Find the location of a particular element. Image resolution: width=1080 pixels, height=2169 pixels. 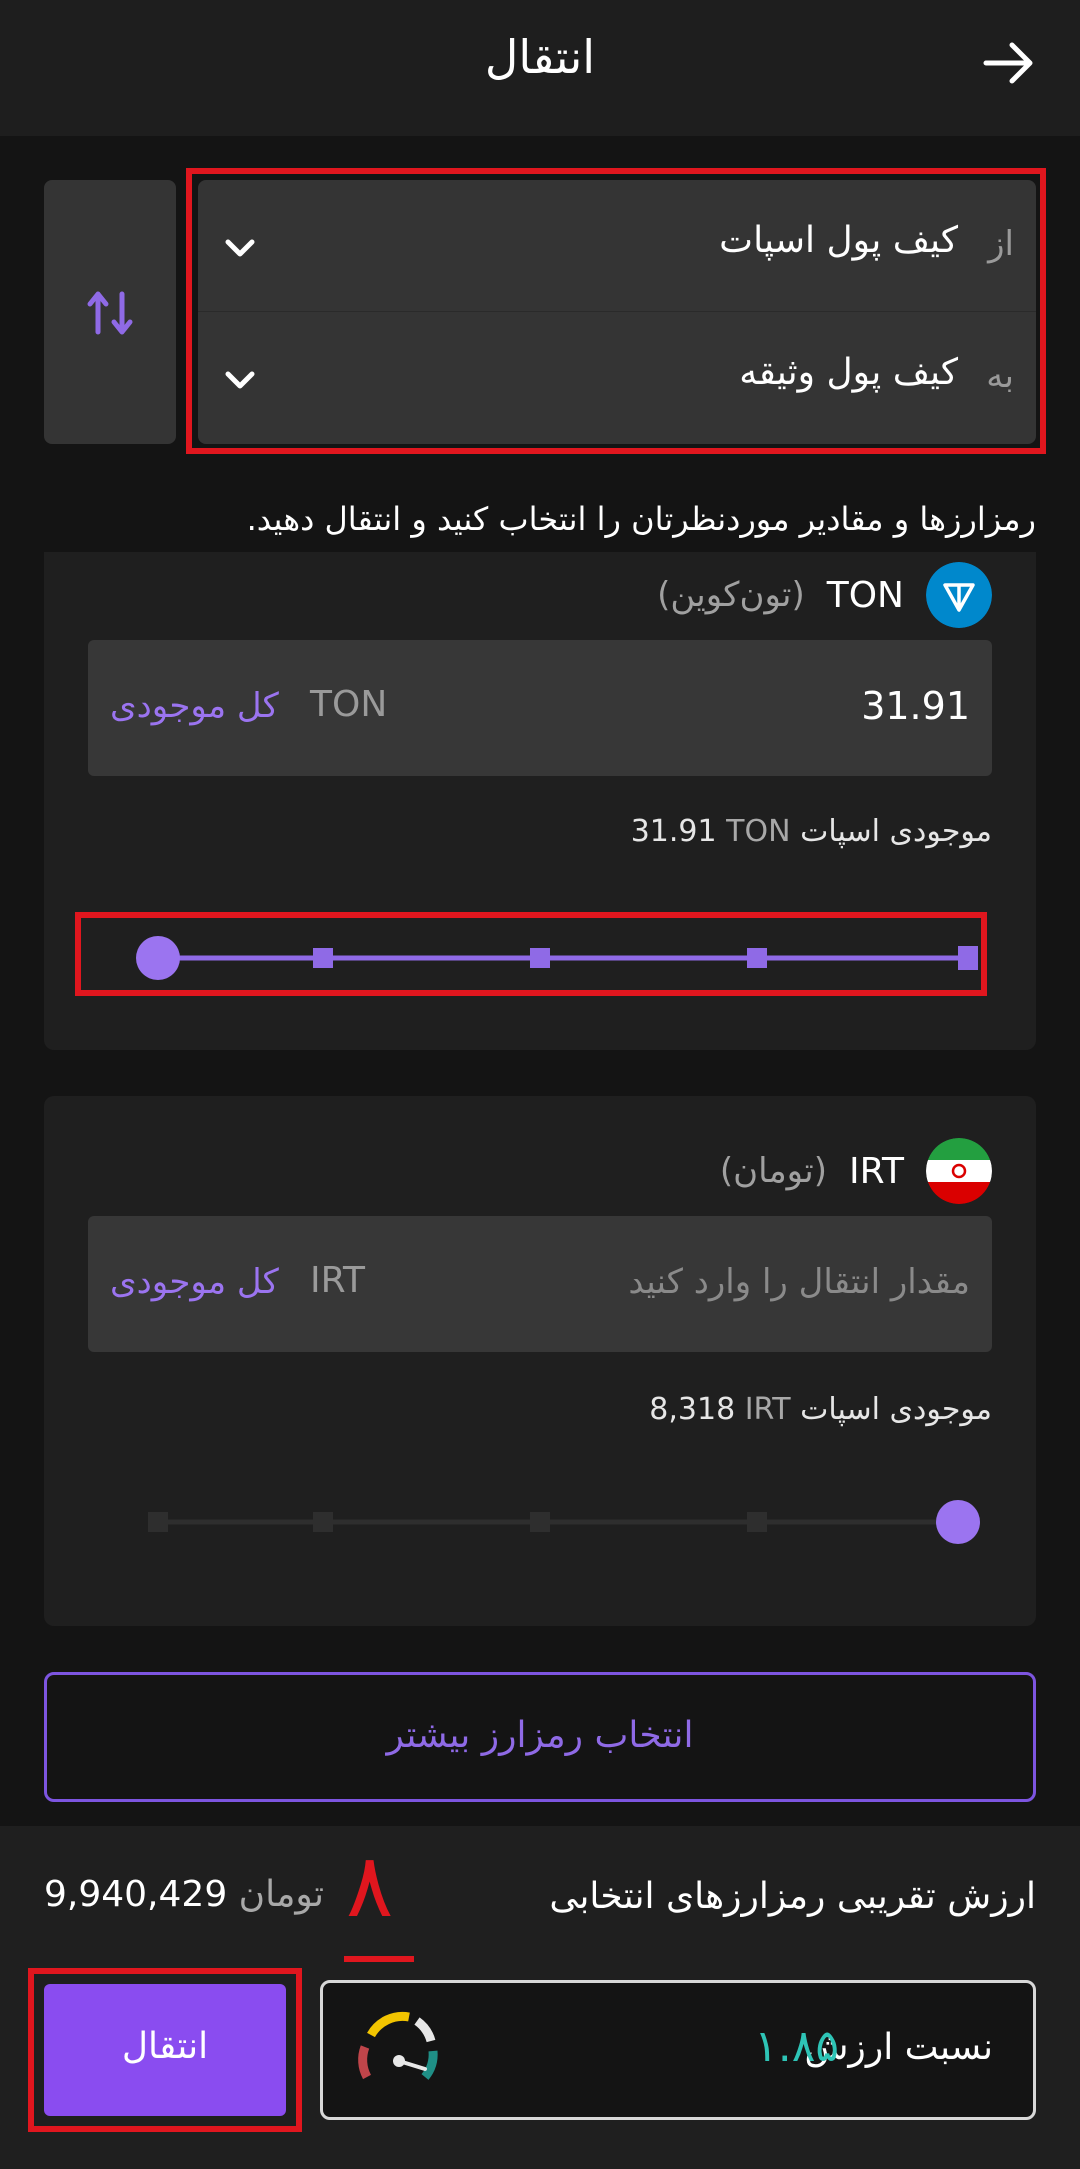

arrow-right-icon is located at coordinates (1009, 63).